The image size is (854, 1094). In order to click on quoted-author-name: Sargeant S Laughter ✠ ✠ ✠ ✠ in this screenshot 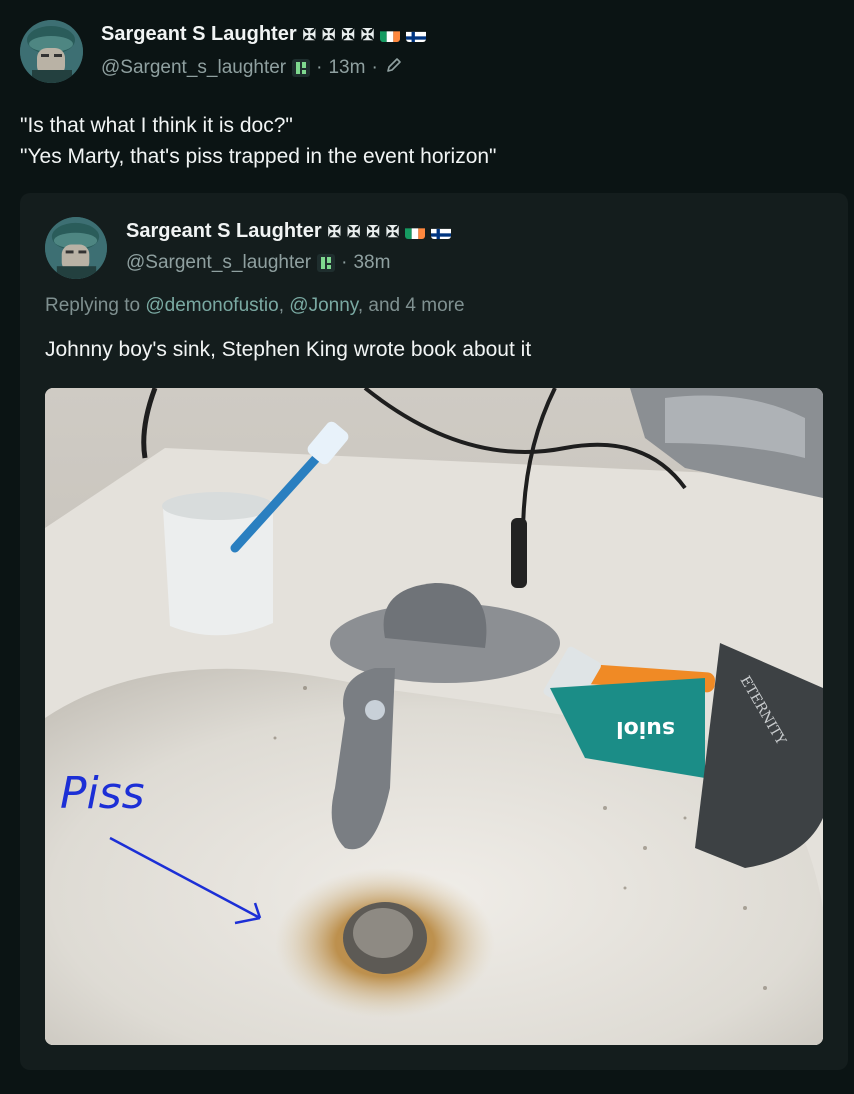, I will do `click(289, 231)`.